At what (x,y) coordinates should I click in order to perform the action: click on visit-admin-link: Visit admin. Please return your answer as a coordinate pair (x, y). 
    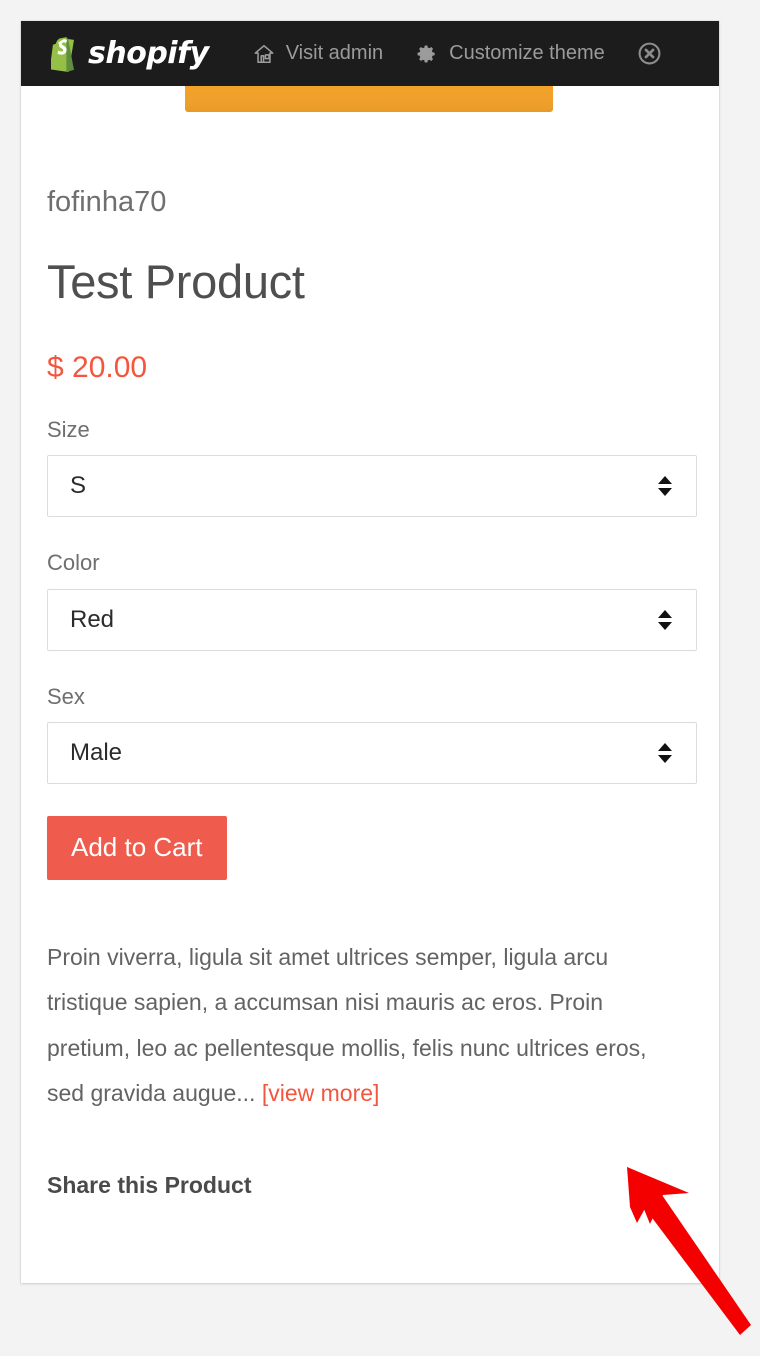
    Looking at the image, I should click on (317, 54).